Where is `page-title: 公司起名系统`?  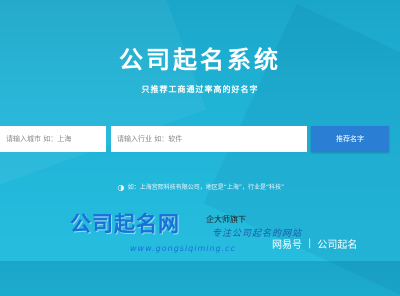 page-title: 公司起名系统 is located at coordinates (200, 59).